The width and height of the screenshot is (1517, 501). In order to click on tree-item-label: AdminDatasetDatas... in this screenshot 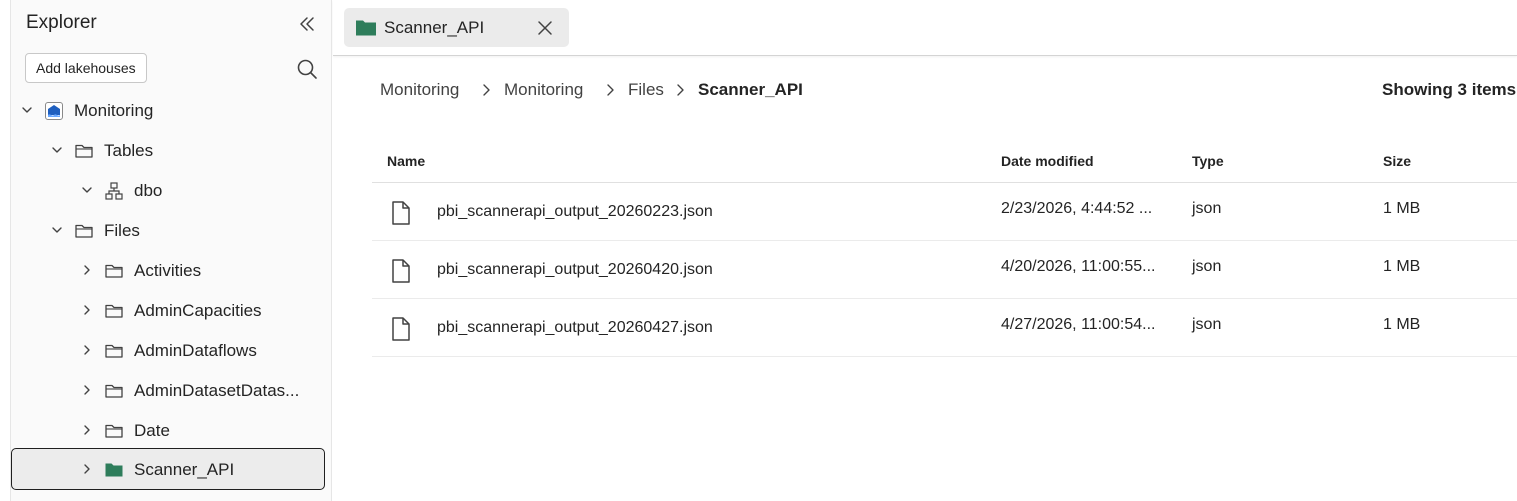, I will do `click(217, 390)`.